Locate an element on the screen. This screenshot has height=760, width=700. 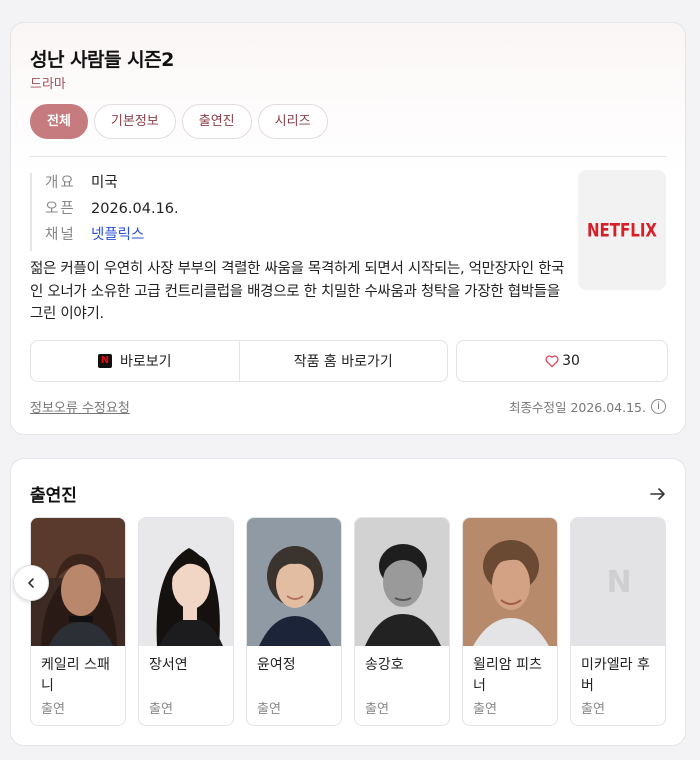
netflix-logo: NETFLIX is located at coordinates (622, 230).